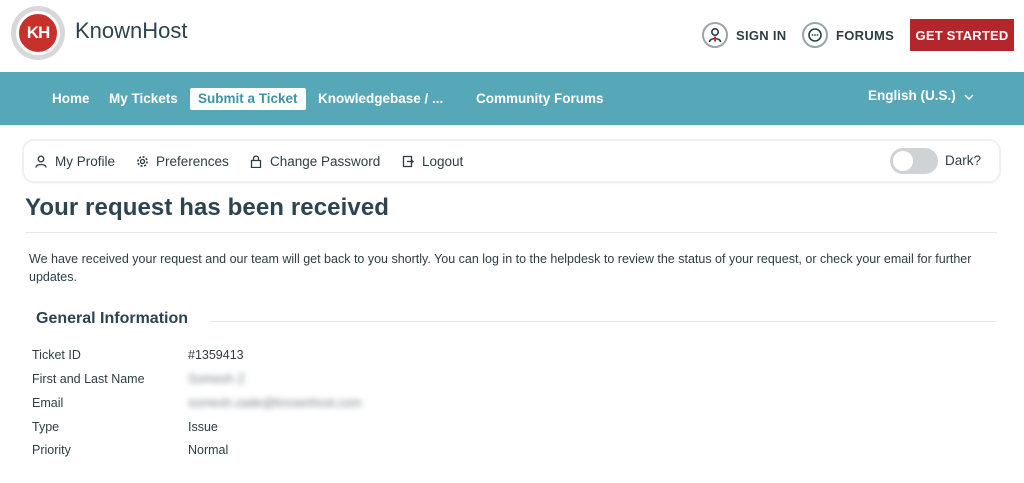  What do you see at coordinates (71, 99) in the screenshot?
I see `nav-home: Home` at bounding box center [71, 99].